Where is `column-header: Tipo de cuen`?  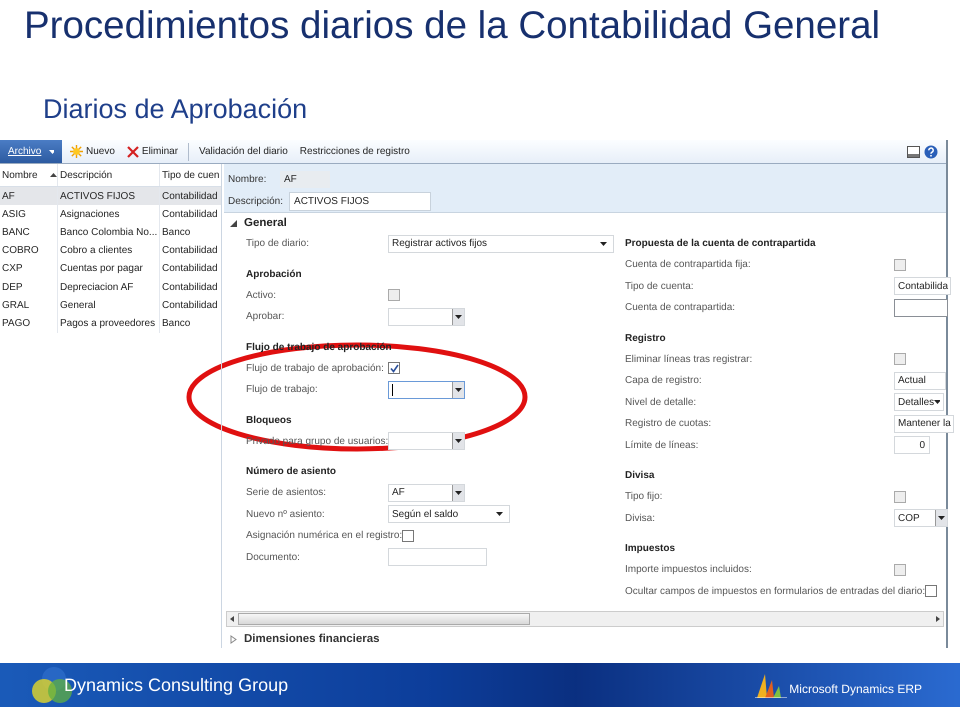
column-header: Tipo de cuen is located at coordinates (190, 175).